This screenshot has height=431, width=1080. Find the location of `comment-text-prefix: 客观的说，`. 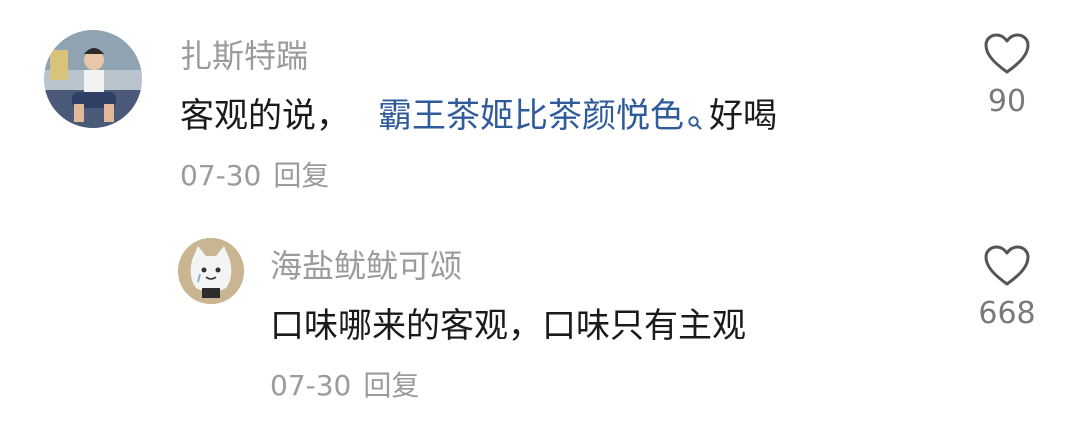

comment-text-prefix: 客观的说， is located at coordinates (265, 116).